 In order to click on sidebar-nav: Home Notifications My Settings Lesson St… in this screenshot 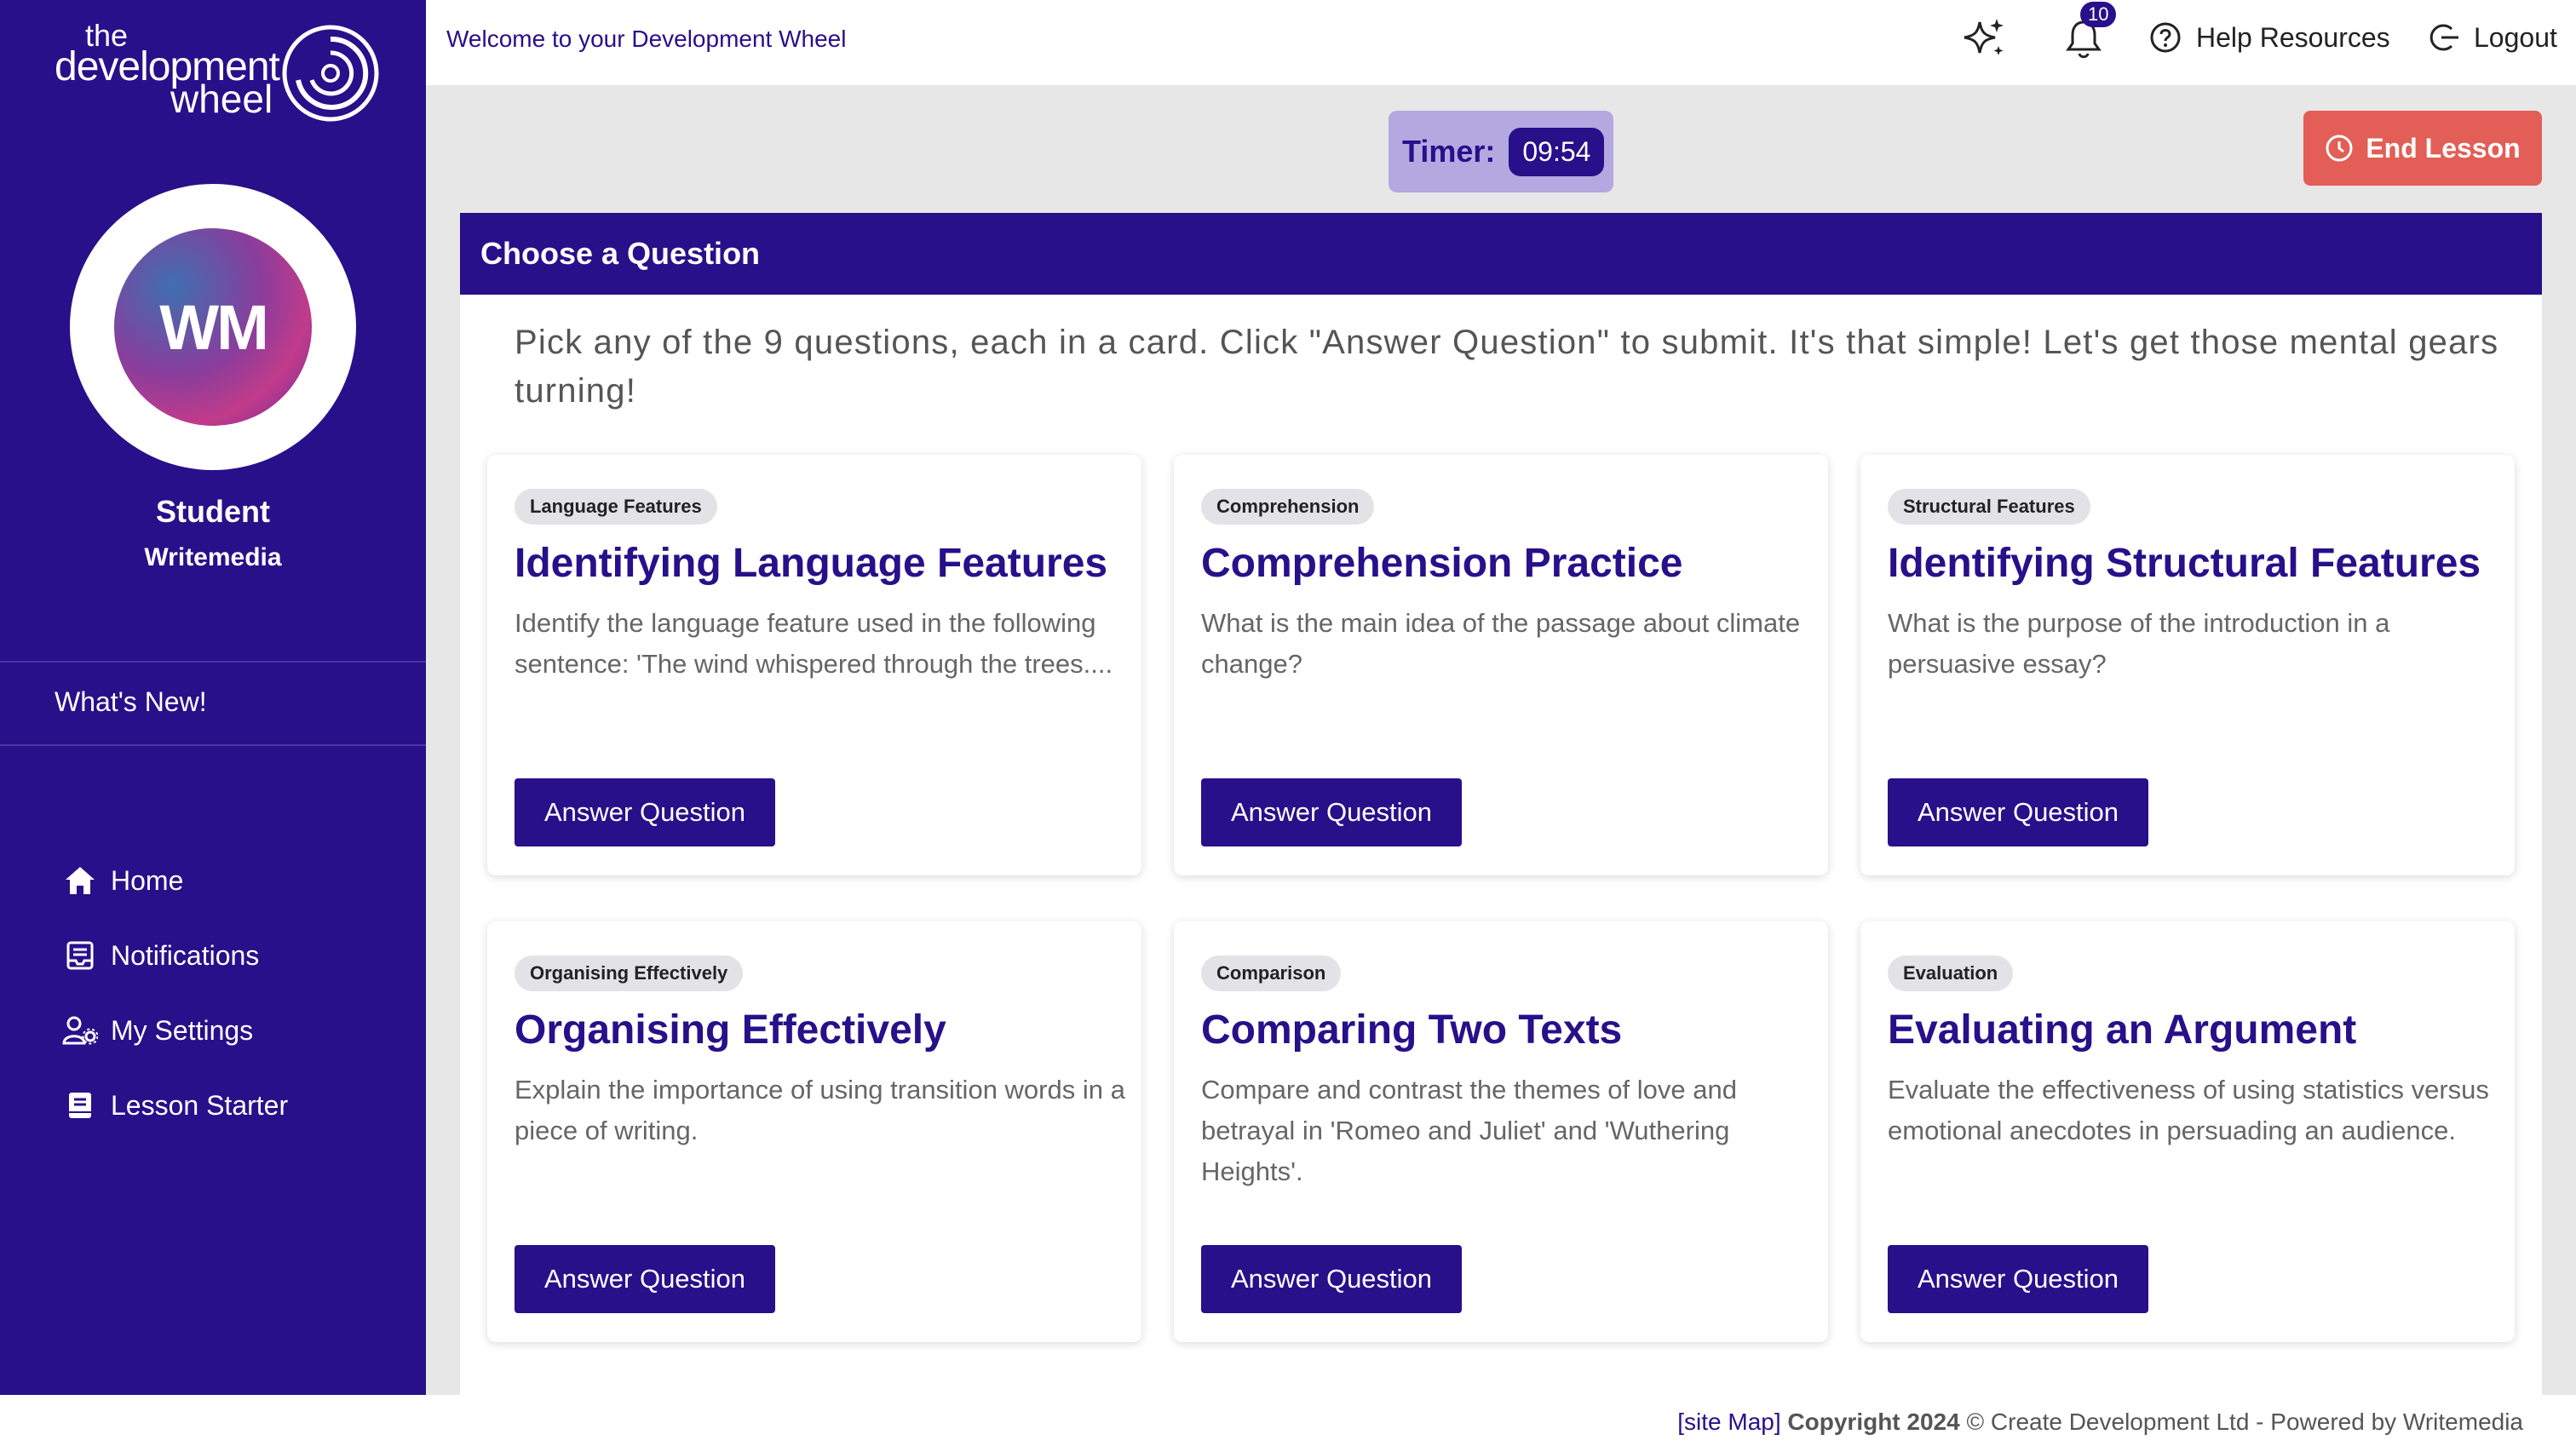, I will do `click(174, 993)`.